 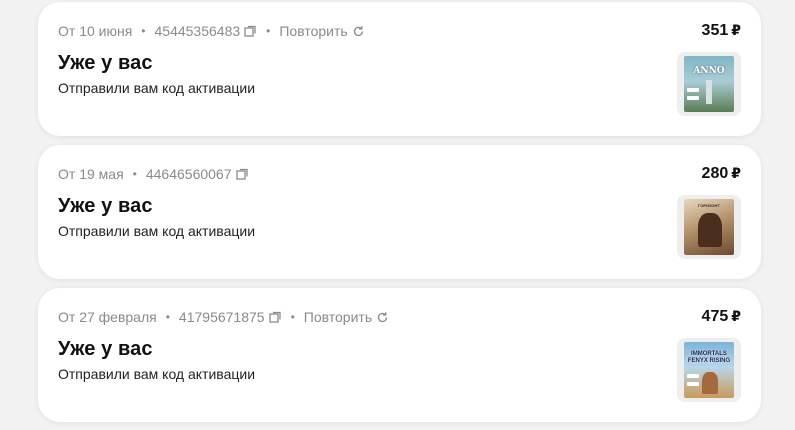 I want to click on cover-title: ANNO, so click(x=709, y=71).